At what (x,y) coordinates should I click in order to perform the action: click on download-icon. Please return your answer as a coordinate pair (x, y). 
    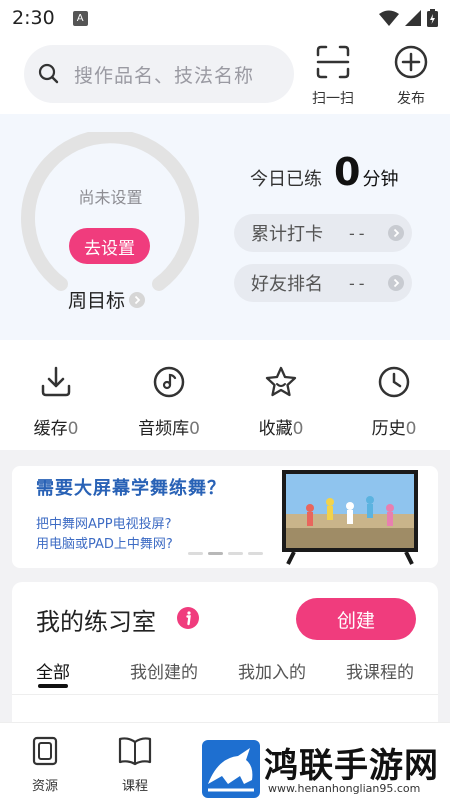
    Looking at the image, I should click on (56, 381).